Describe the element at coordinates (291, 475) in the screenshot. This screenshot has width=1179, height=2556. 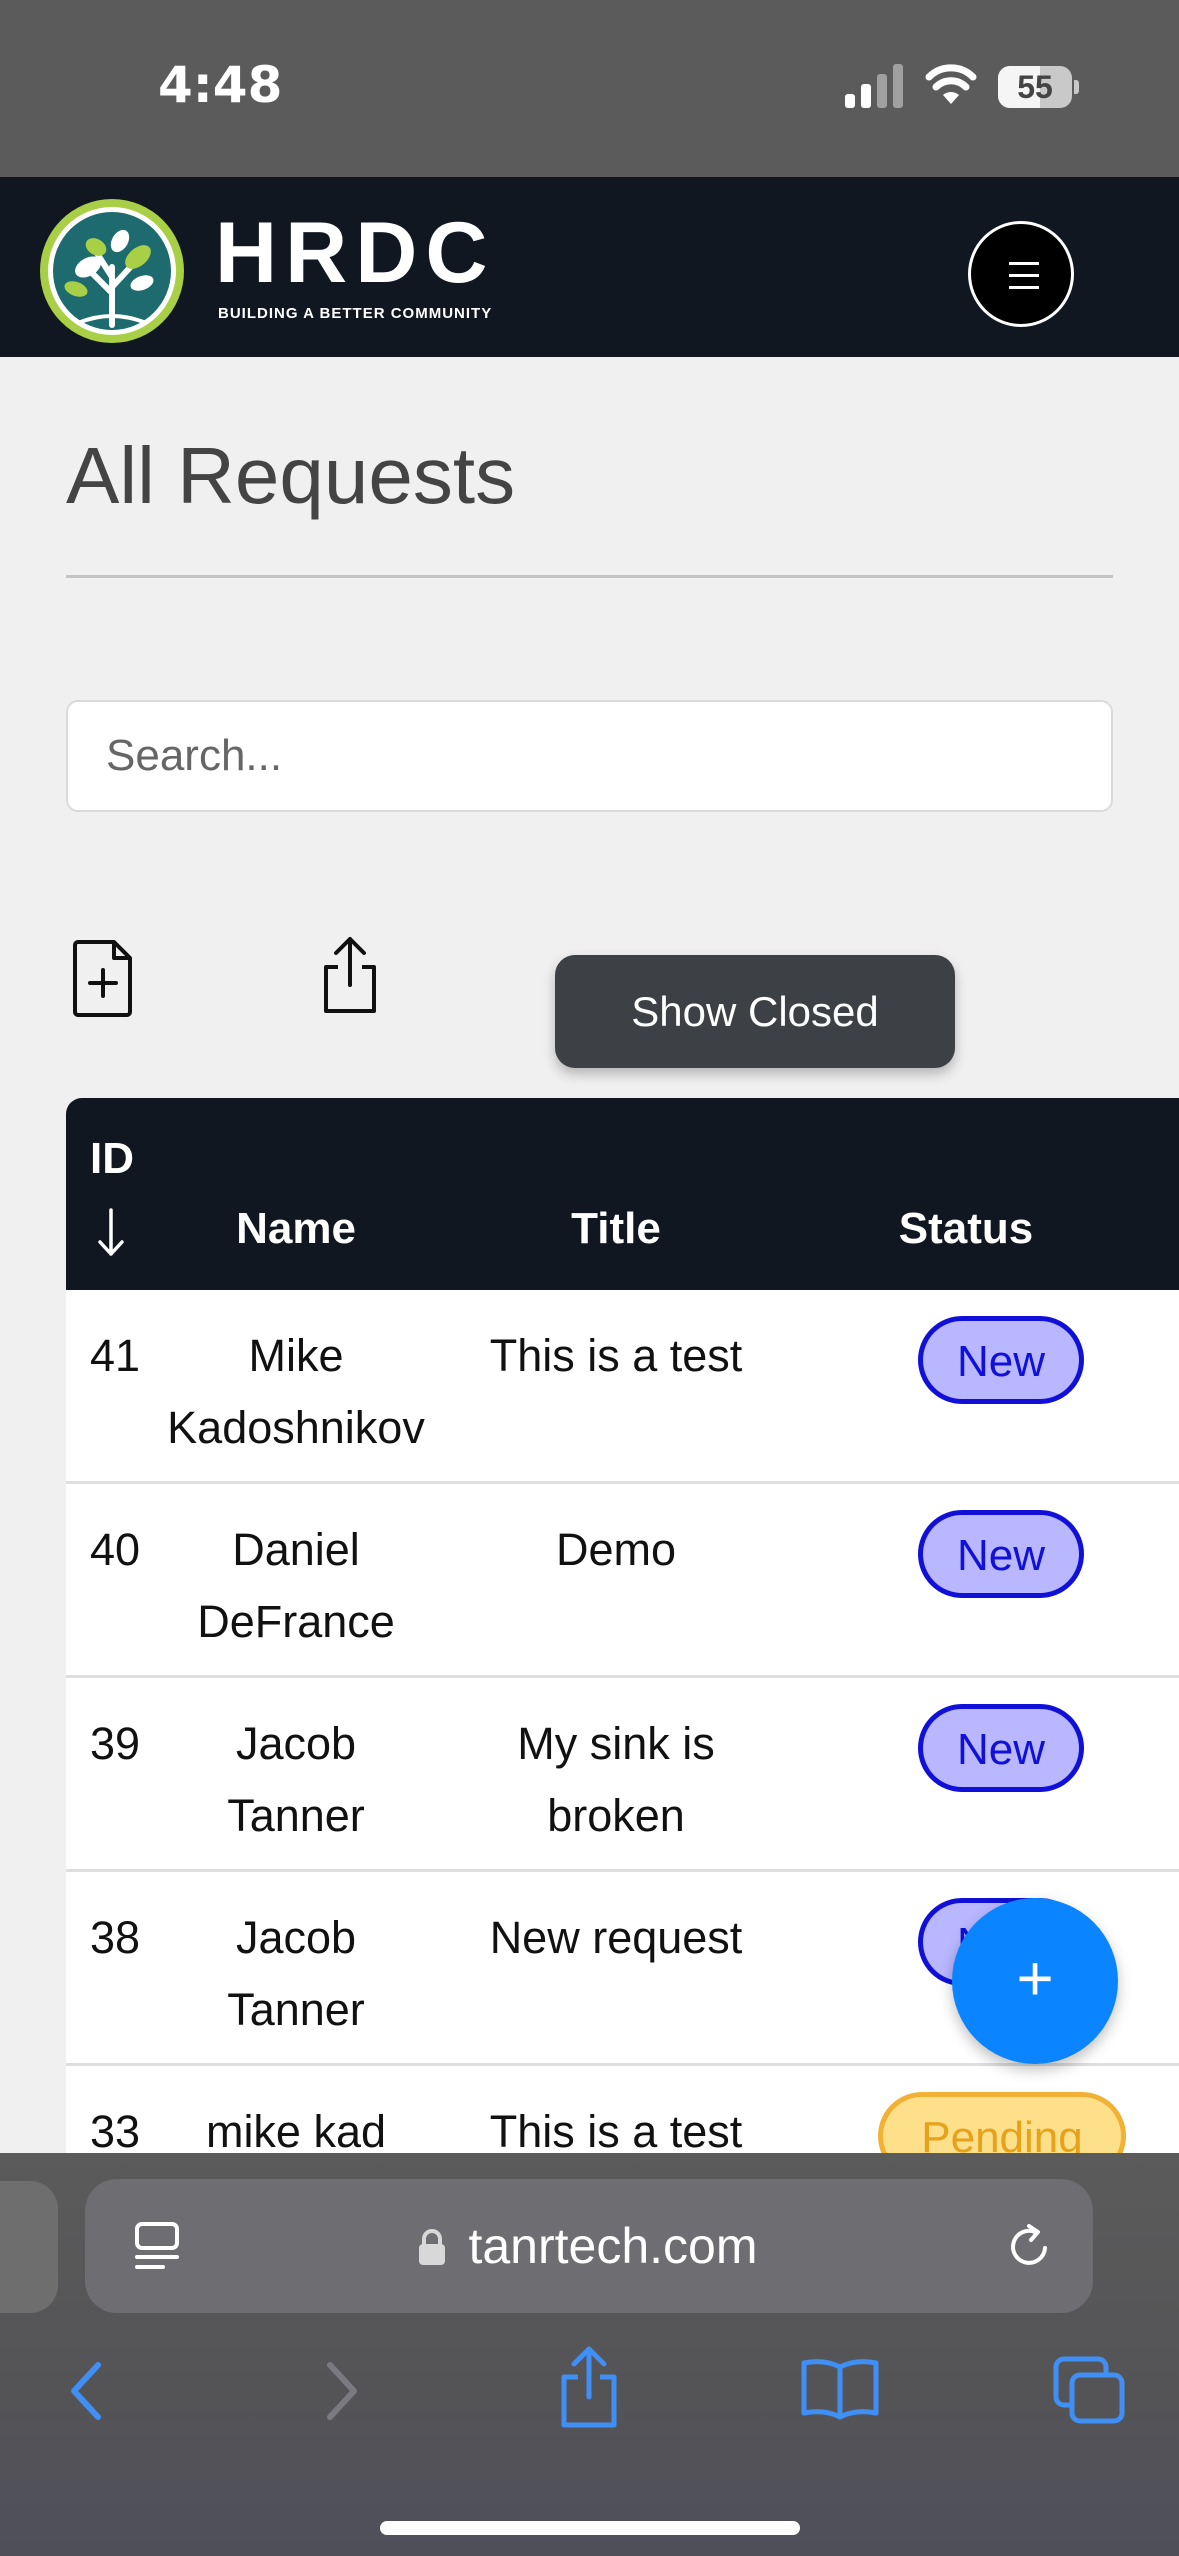
I see `page-title: All Requests` at that location.